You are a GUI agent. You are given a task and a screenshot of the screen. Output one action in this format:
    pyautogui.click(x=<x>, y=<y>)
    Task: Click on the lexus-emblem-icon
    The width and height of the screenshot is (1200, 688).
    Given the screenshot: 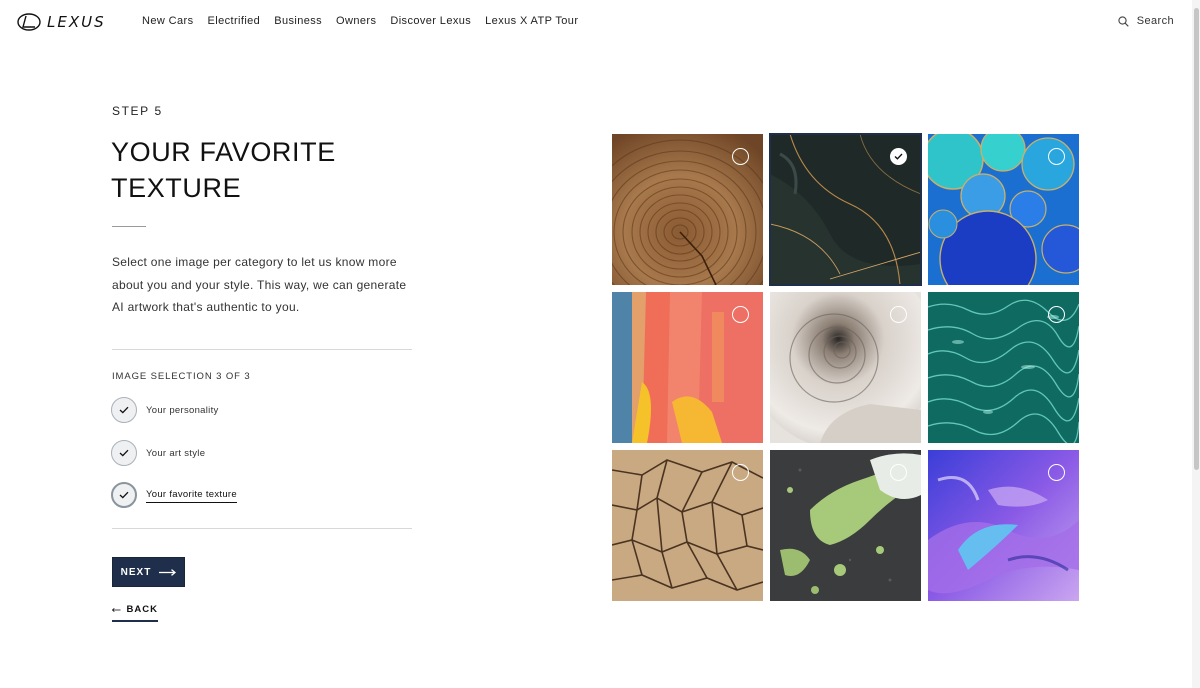 What is the action you would take?
    pyautogui.click(x=29, y=22)
    